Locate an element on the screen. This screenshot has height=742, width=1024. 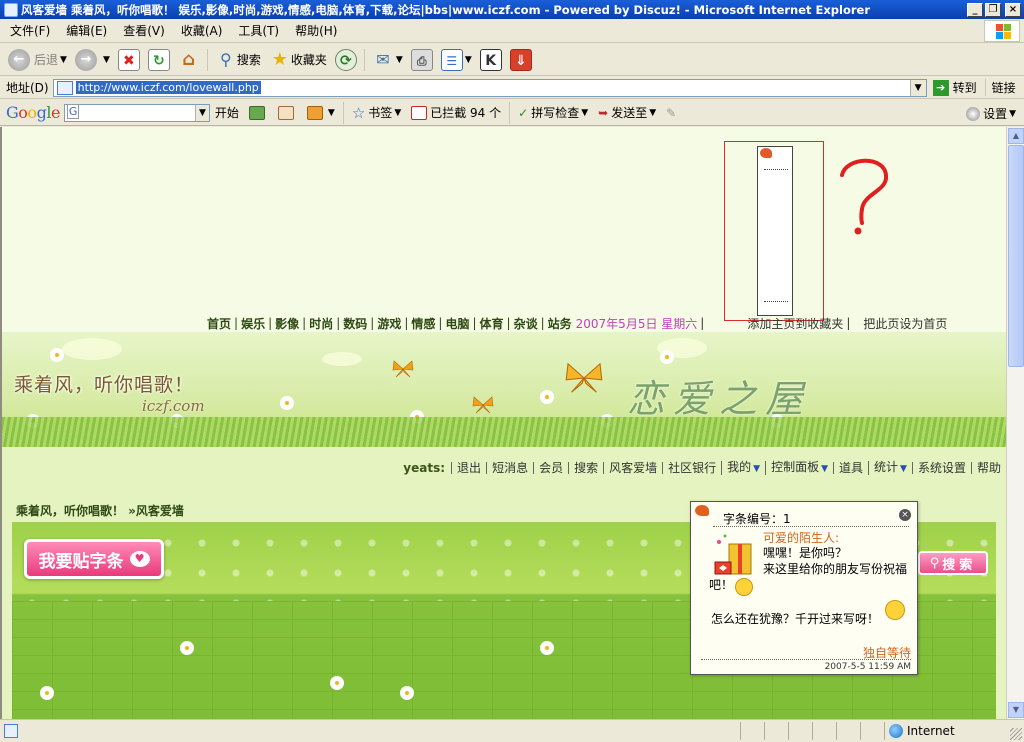
menu-view: 查看(V) is located at coordinates (144, 30).